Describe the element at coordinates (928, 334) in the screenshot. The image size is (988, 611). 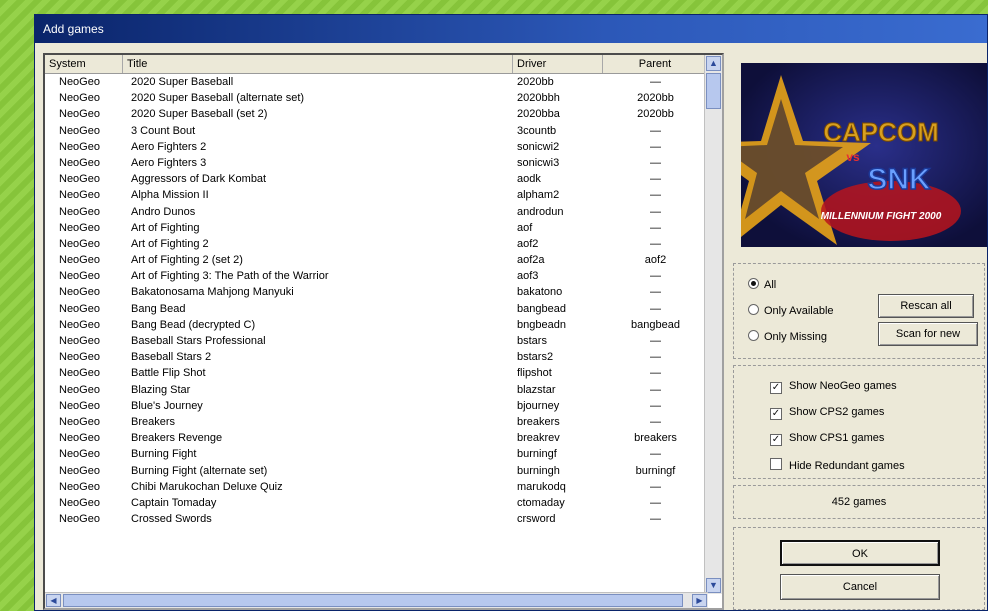
I see `scan-for-new-button: Scan for new` at that location.